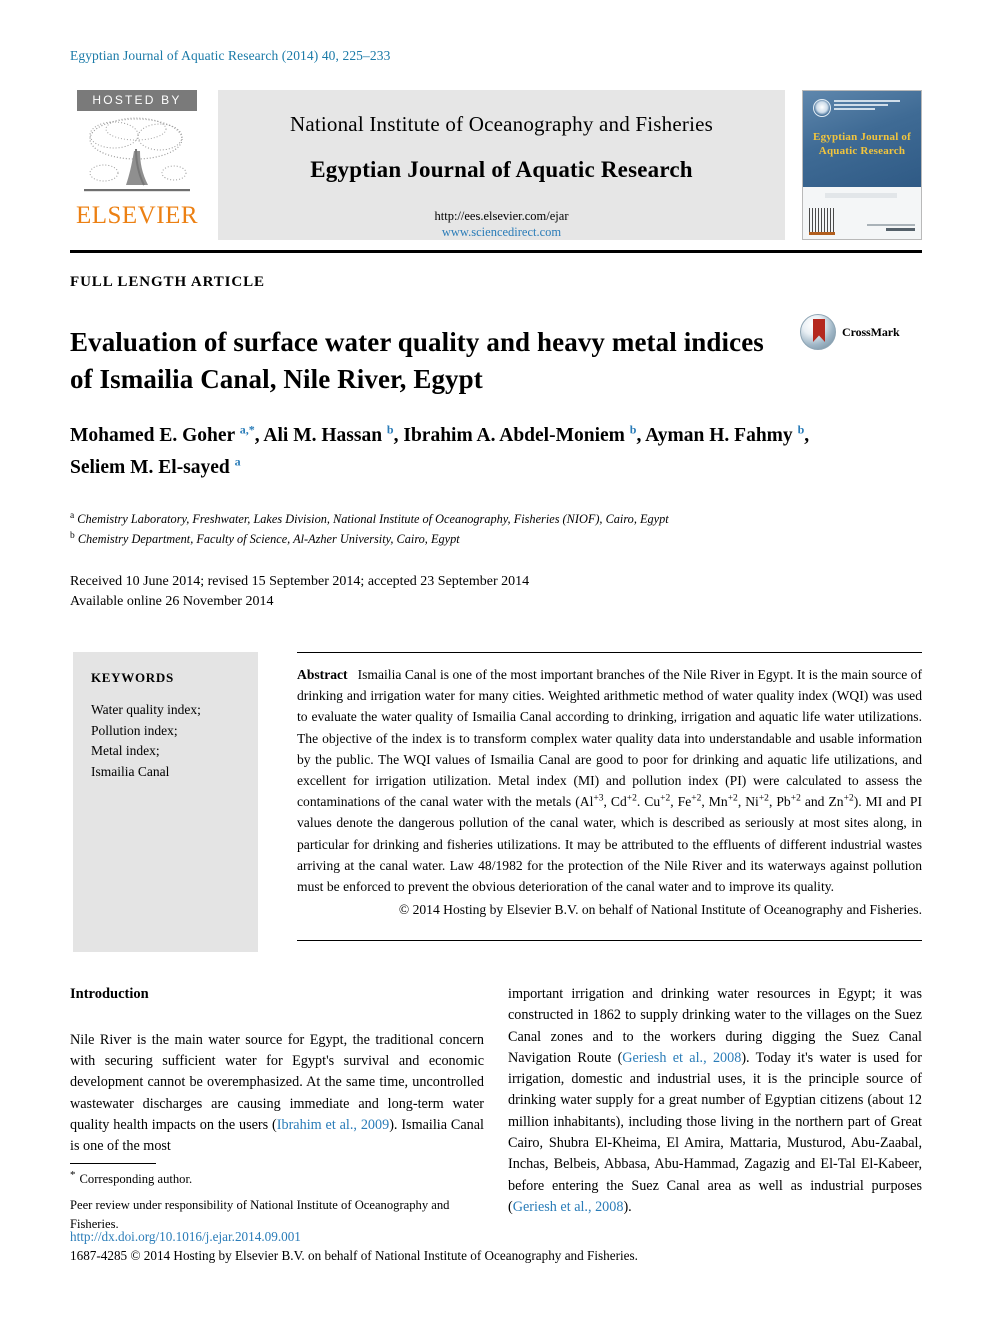  Describe the element at coordinates (822, 802) in the screenshot. I see `abstract-sep: and Zn` at that location.